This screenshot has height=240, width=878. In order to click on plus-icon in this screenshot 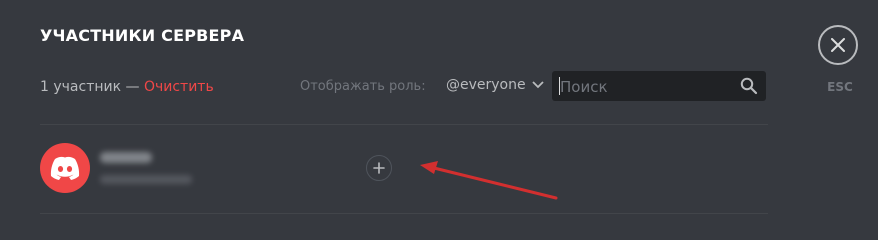, I will do `click(379, 168)`.